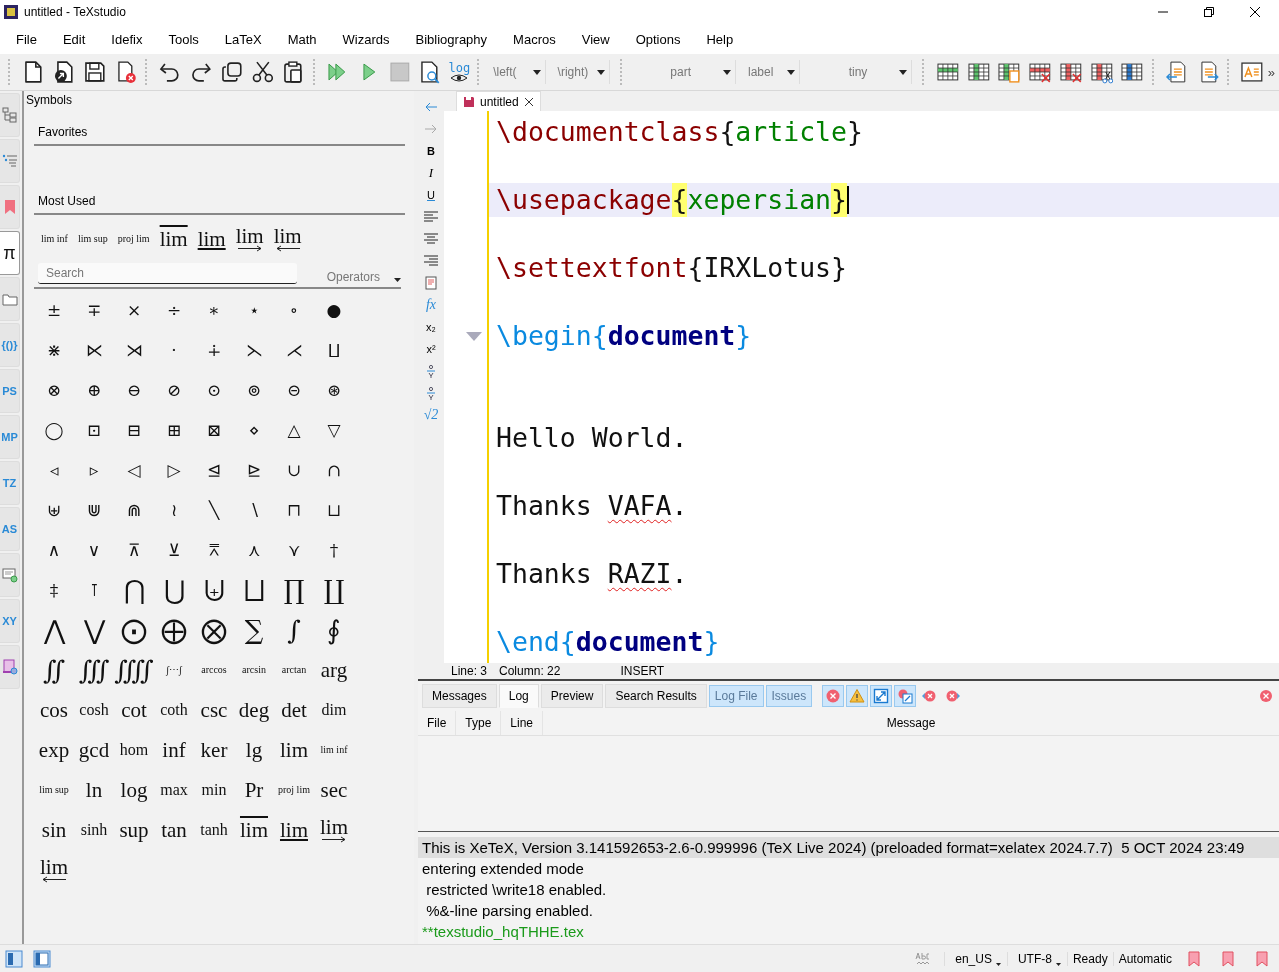  I want to click on menu-item: Help, so click(728, 39).